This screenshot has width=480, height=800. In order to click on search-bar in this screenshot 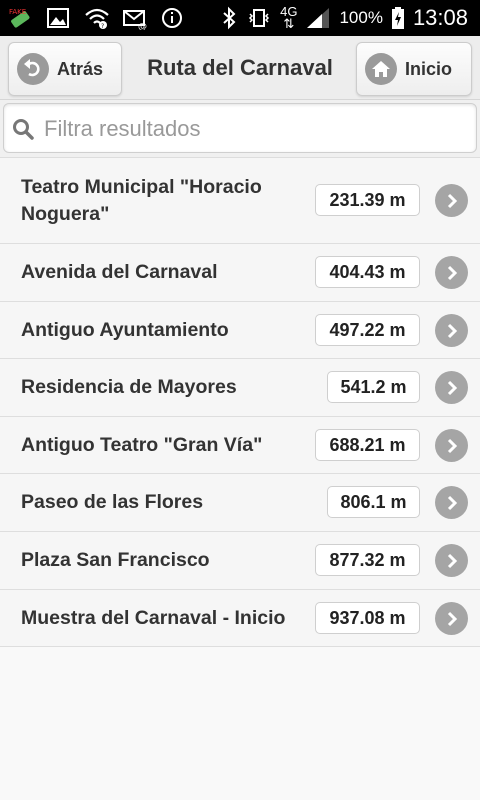, I will do `click(240, 129)`.